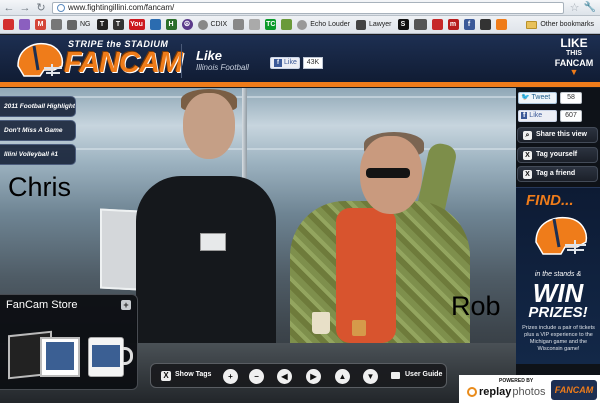  What do you see at coordinates (575, 7) in the screenshot?
I see `bookmark-star-icon: ☆` at bounding box center [575, 7].